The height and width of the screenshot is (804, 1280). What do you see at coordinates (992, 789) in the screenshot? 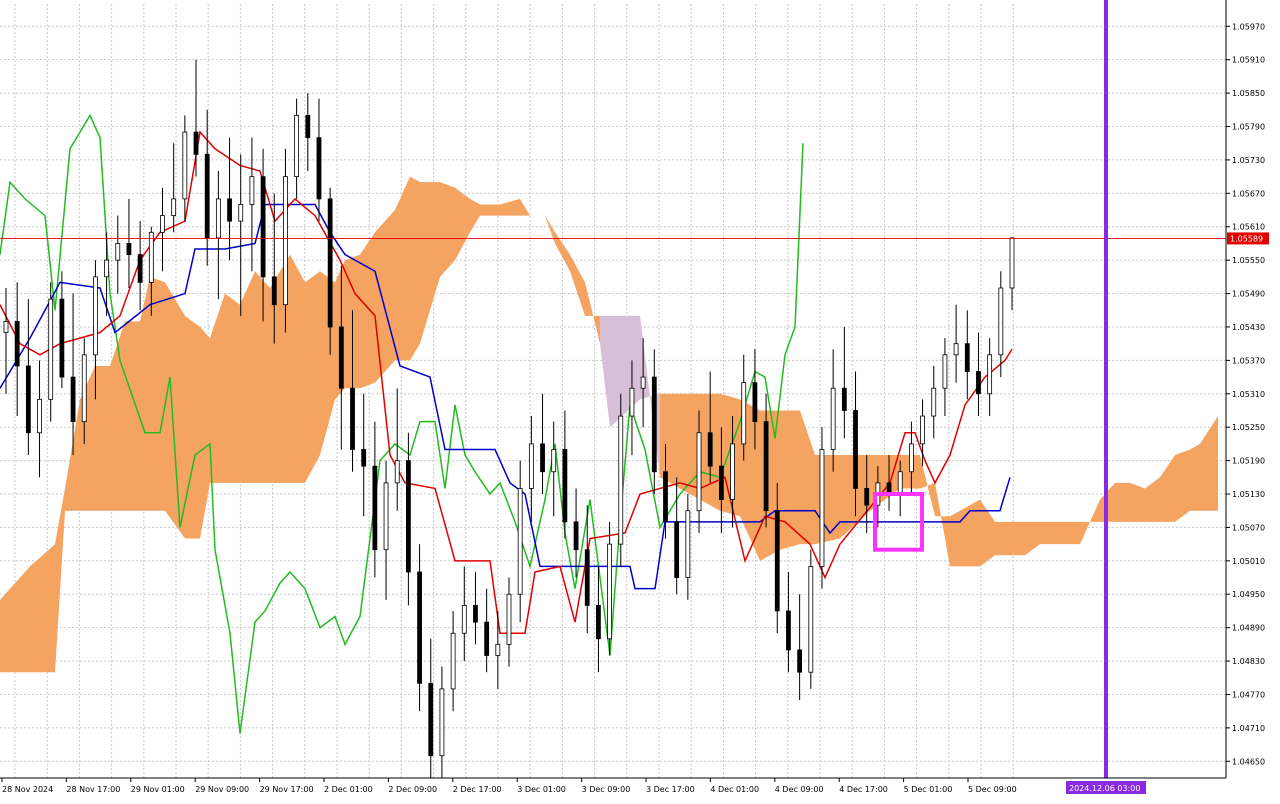
I see `x-tick-label: 5 Dec 09:00` at bounding box center [992, 789].